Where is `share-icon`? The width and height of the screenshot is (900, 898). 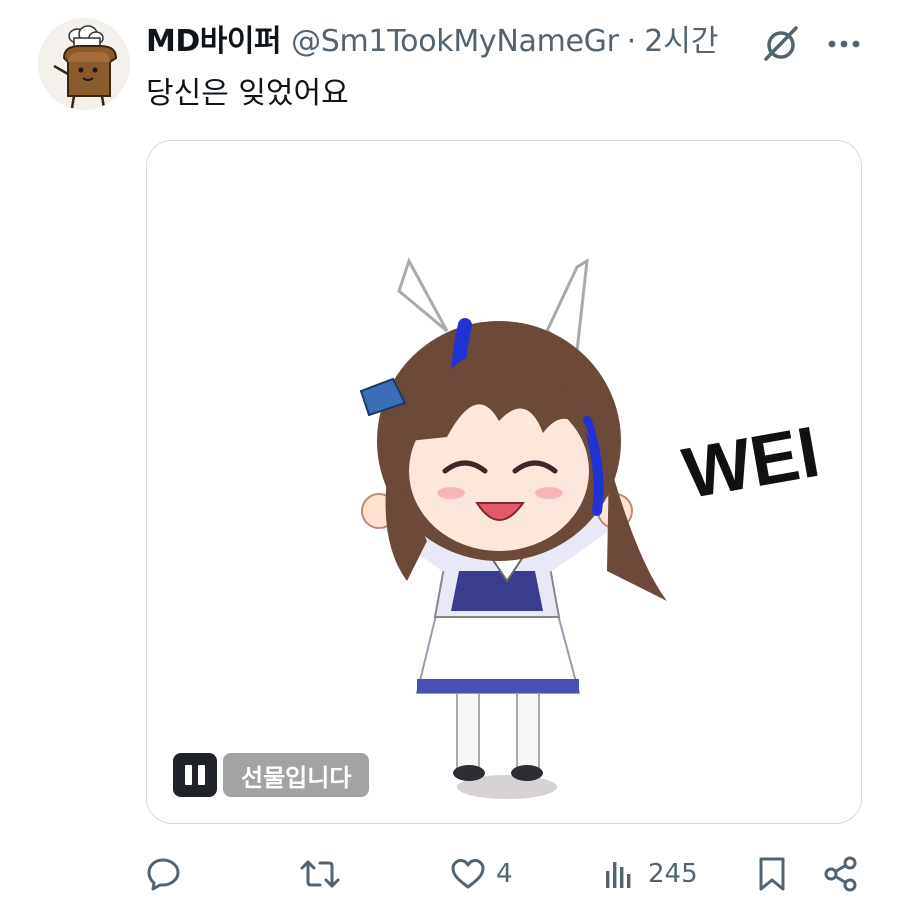
share-icon is located at coordinates (840, 874).